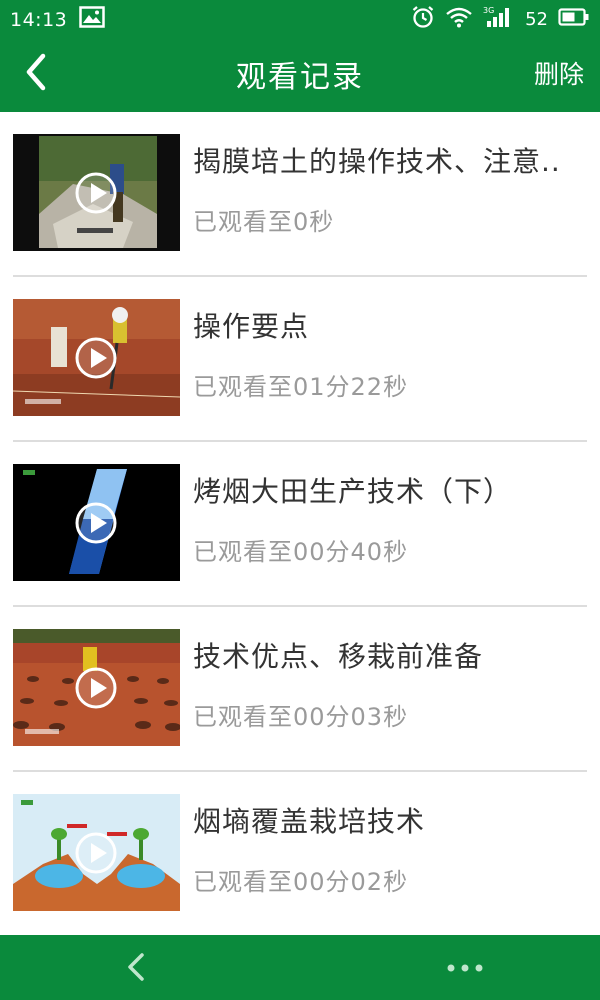 The height and width of the screenshot is (1000, 600). I want to click on delete-button: 删除, so click(559, 73).